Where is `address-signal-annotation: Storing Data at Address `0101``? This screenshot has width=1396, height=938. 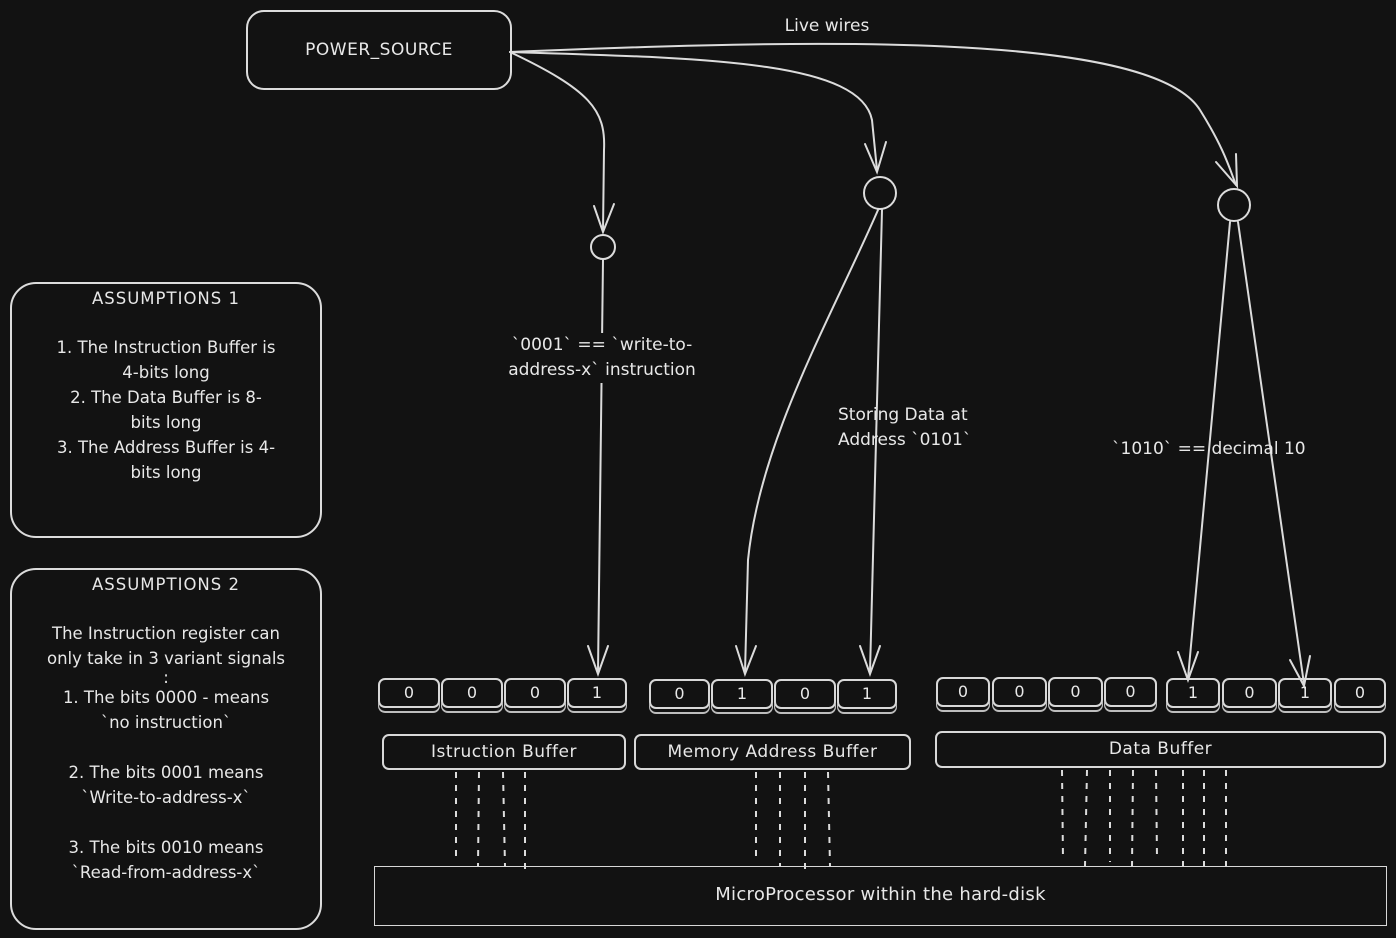
address-signal-annotation: Storing Data at Address `0101` is located at coordinates (904, 428).